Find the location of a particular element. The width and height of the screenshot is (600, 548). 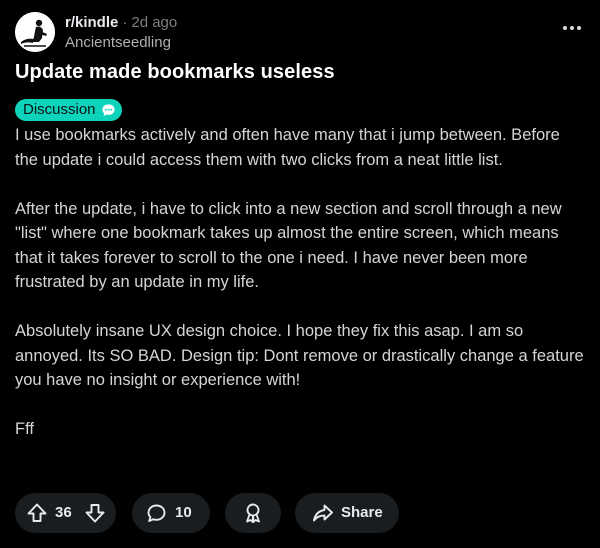

post-flair: Discussion is located at coordinates (68, 110).